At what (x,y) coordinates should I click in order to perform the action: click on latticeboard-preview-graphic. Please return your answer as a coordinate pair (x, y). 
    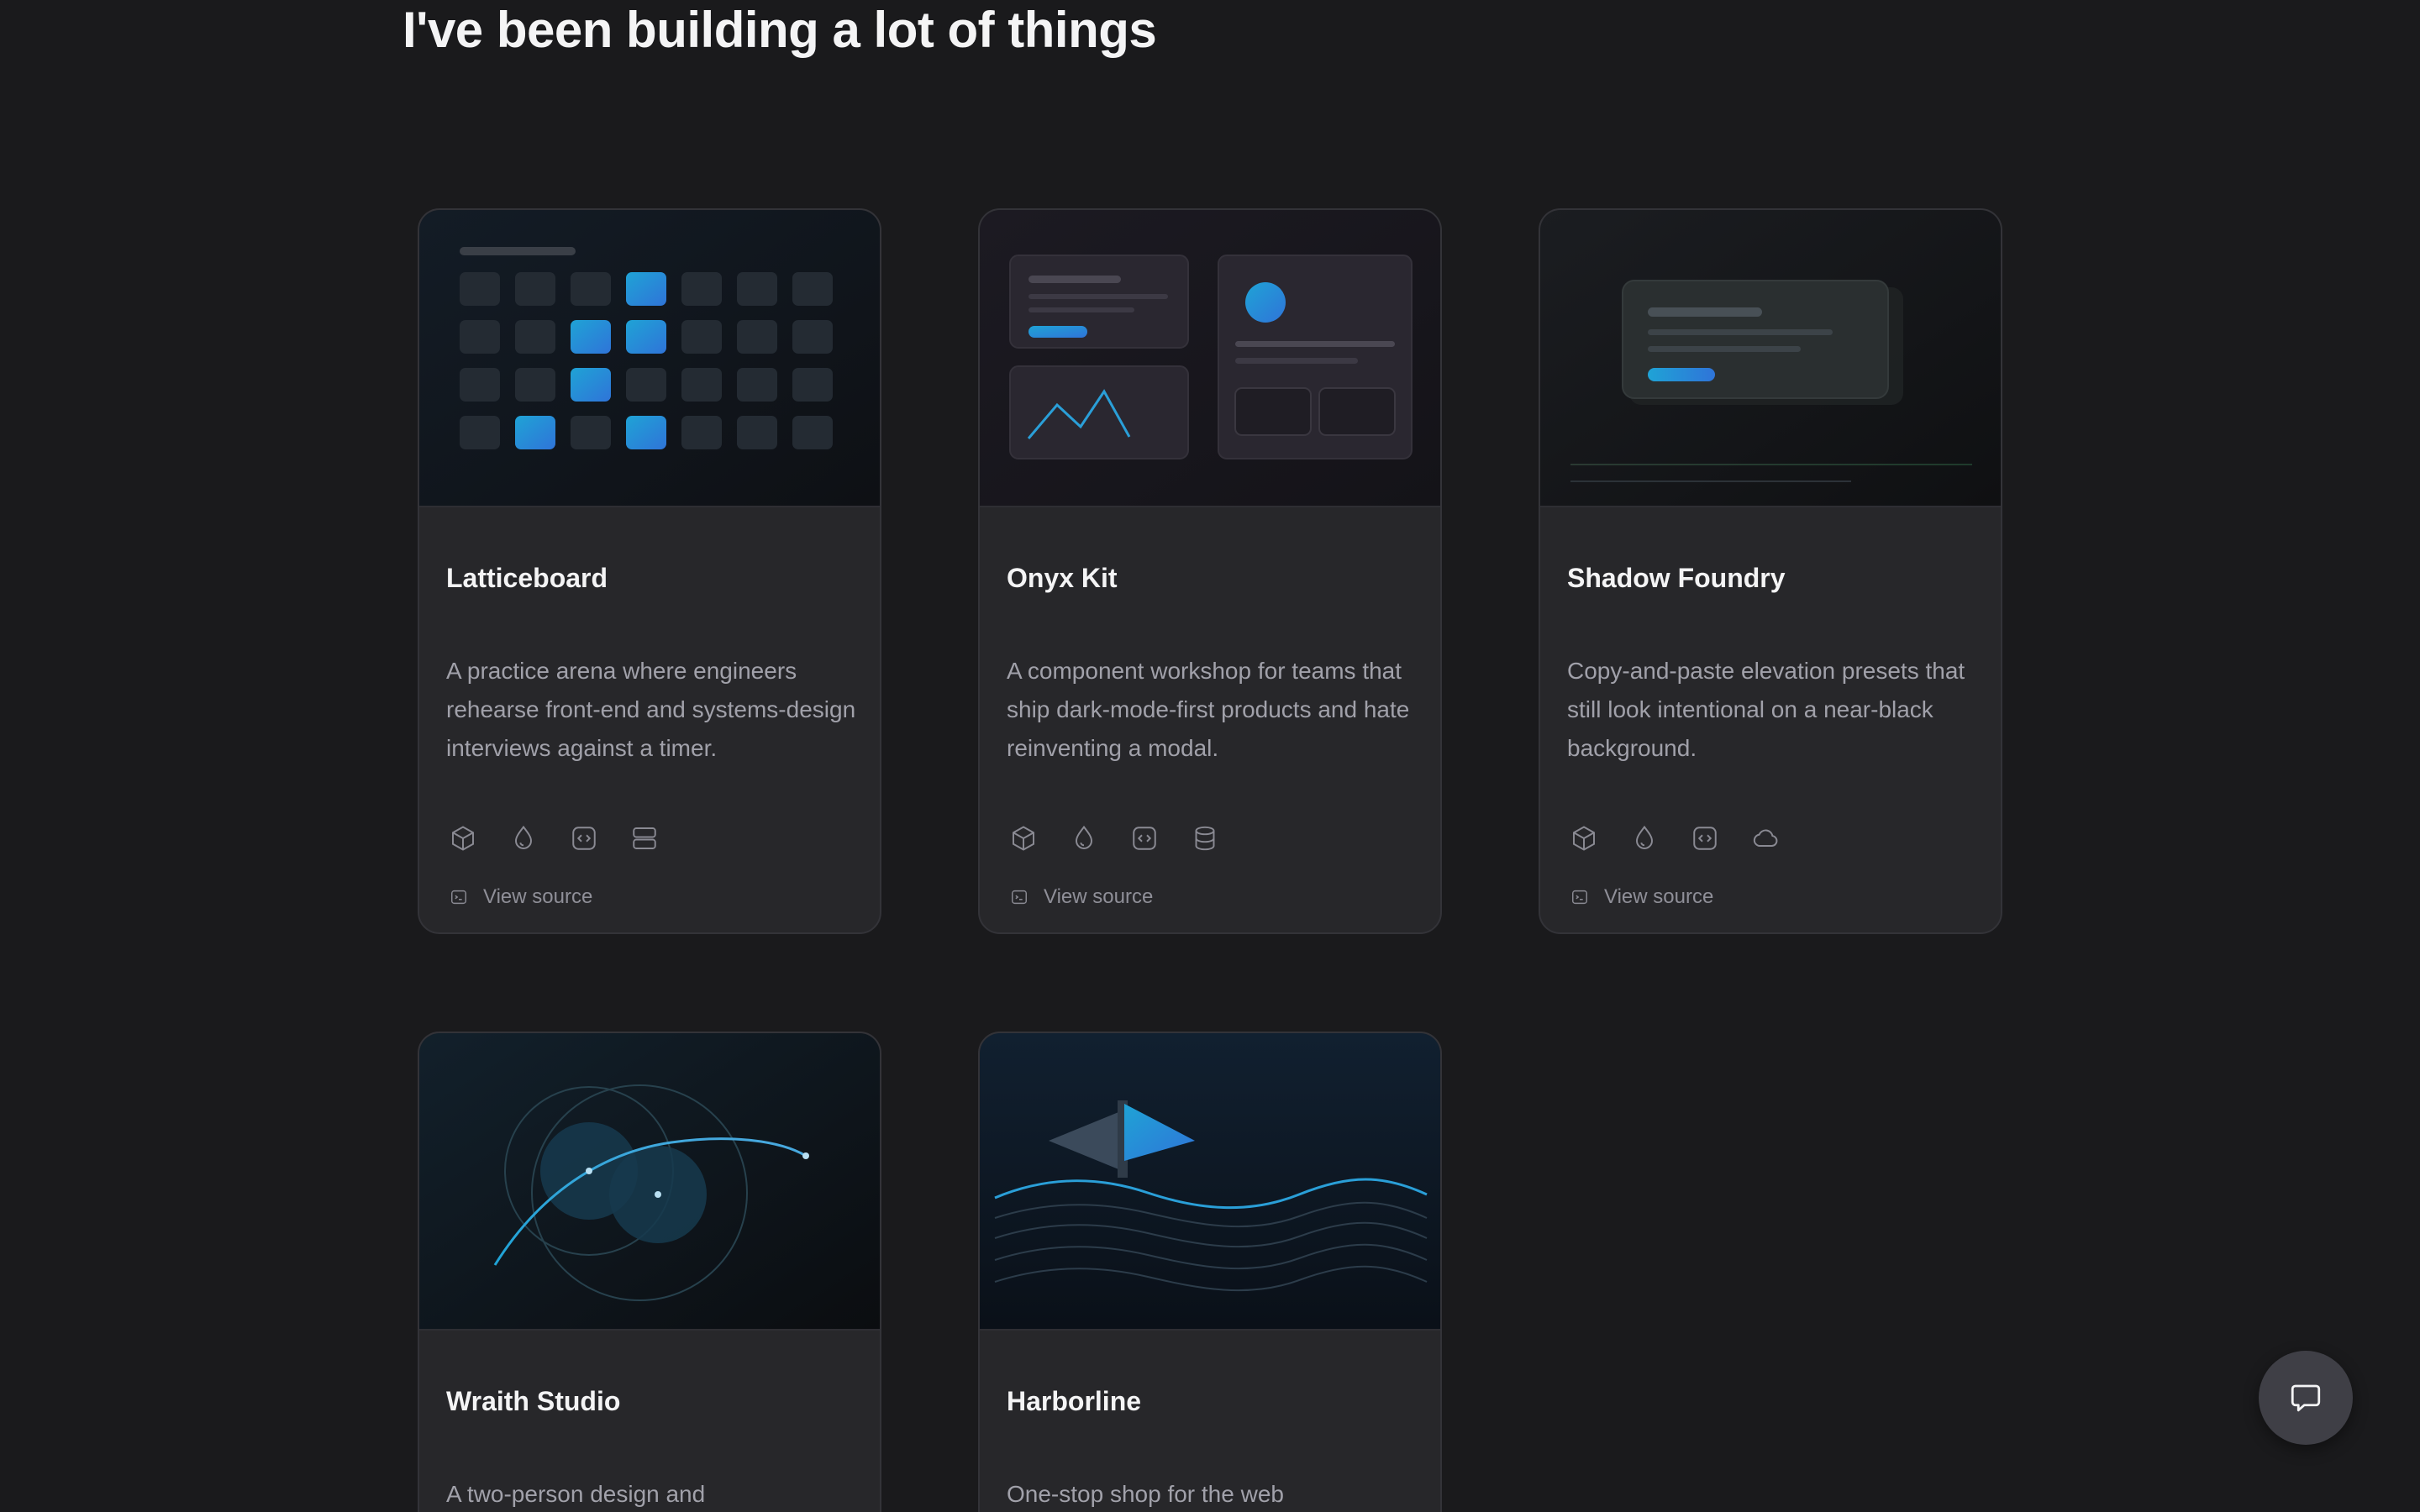
    Looking at the image, I should click on (649, 358).